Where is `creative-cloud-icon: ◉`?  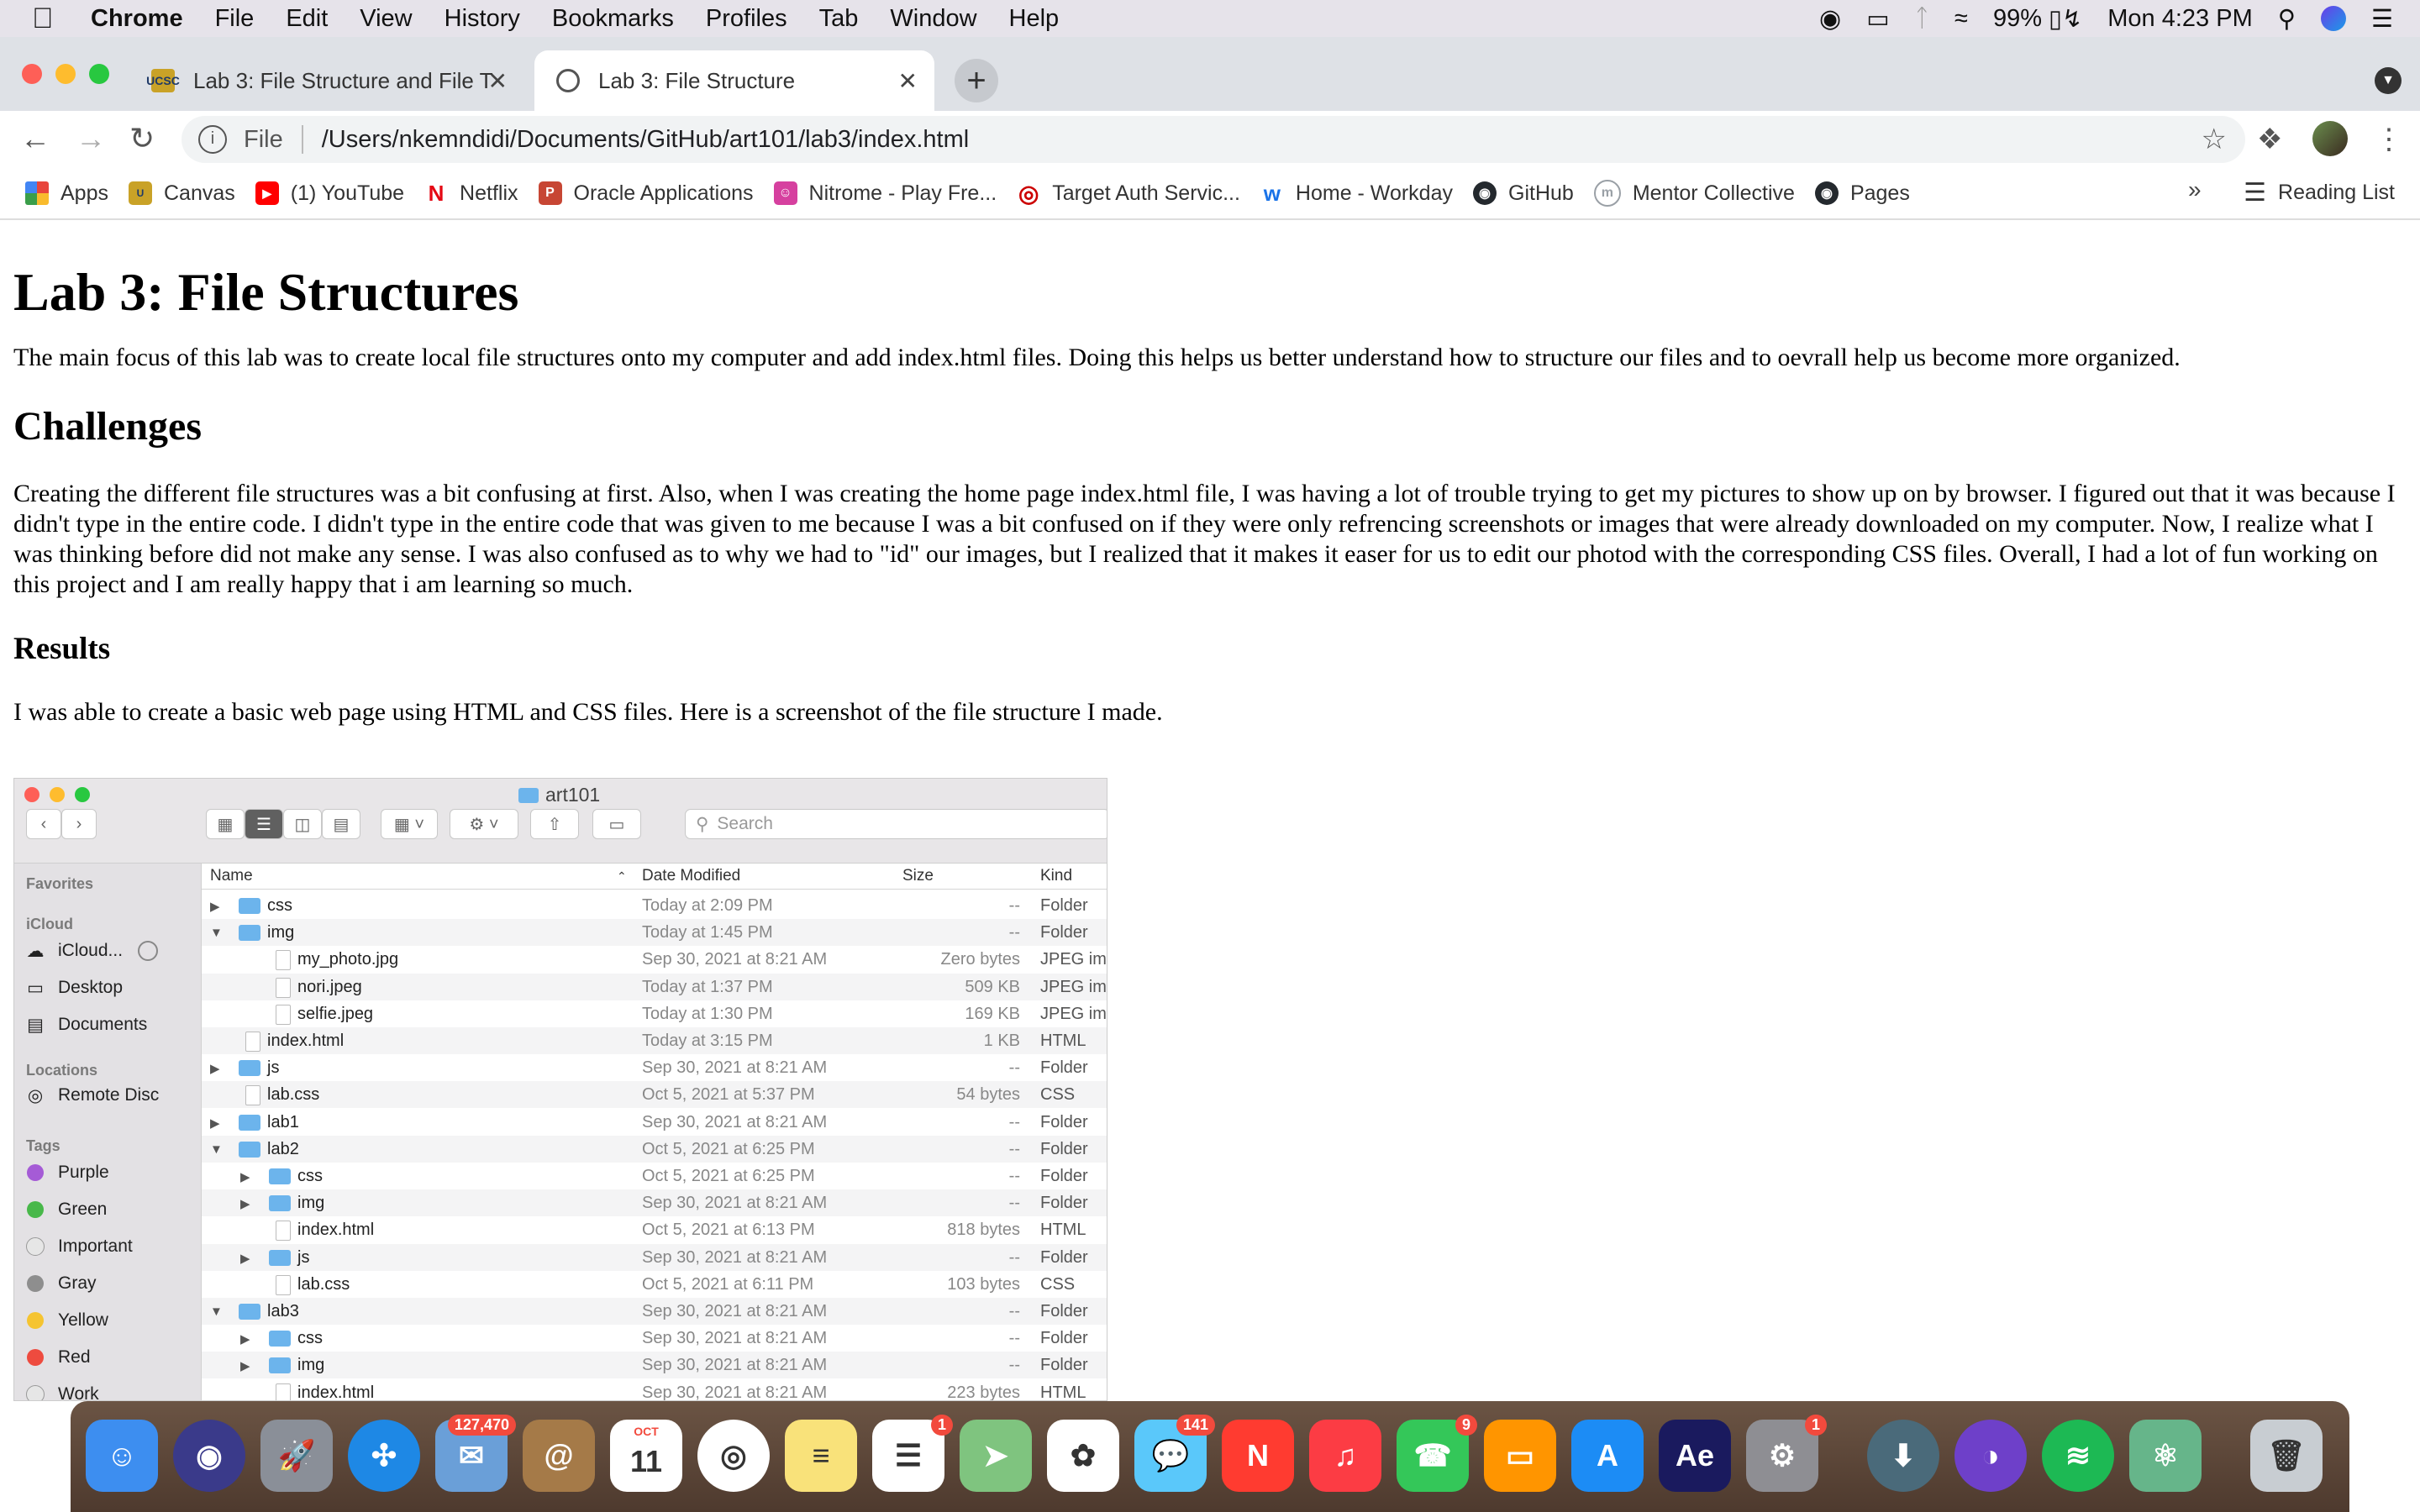
creative-cloud-icon: ◉ is located at coordinates (1830, 19).